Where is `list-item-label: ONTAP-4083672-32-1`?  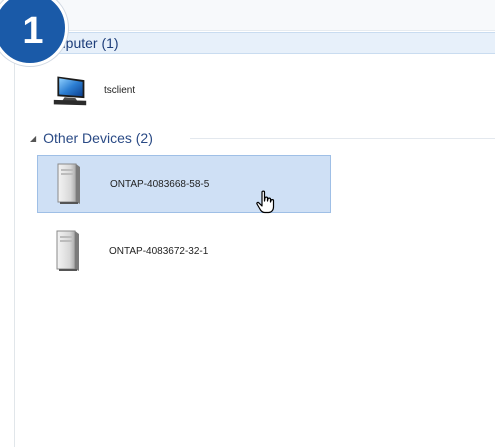 list-item-label: ONTAP-4083672-32-1 is located at coordinates (159, 251).